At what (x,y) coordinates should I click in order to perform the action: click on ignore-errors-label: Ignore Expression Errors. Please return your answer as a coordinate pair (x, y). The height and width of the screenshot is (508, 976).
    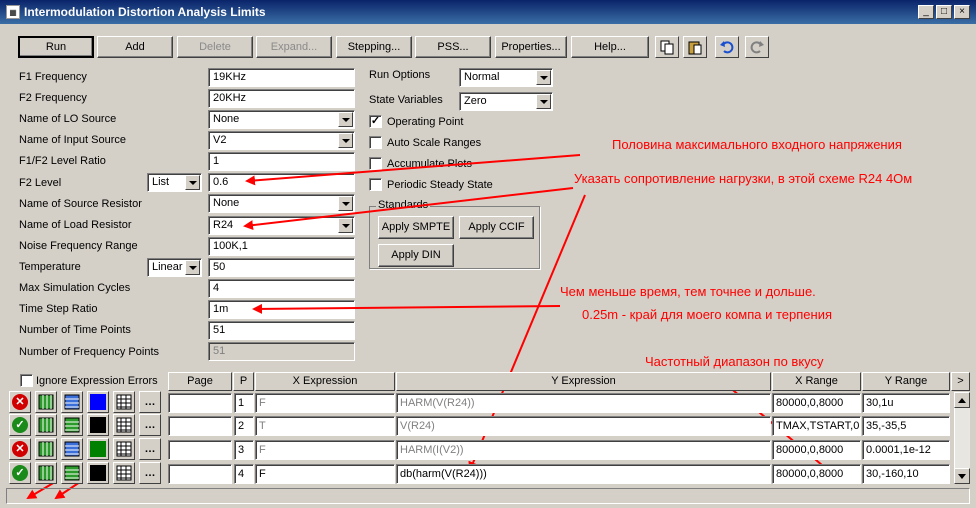
    Looking at the image, I should click on (97, 381).